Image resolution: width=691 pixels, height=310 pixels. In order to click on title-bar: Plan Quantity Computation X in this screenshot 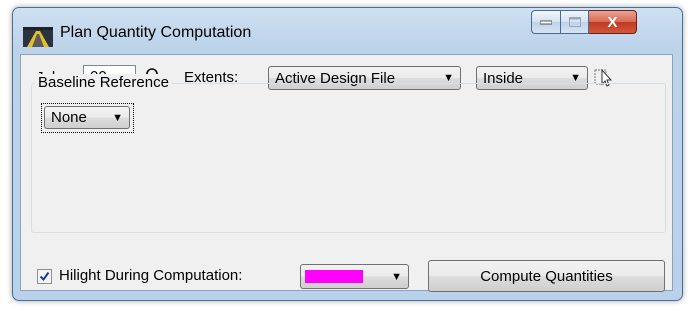, I will do `click(347, 31)`.